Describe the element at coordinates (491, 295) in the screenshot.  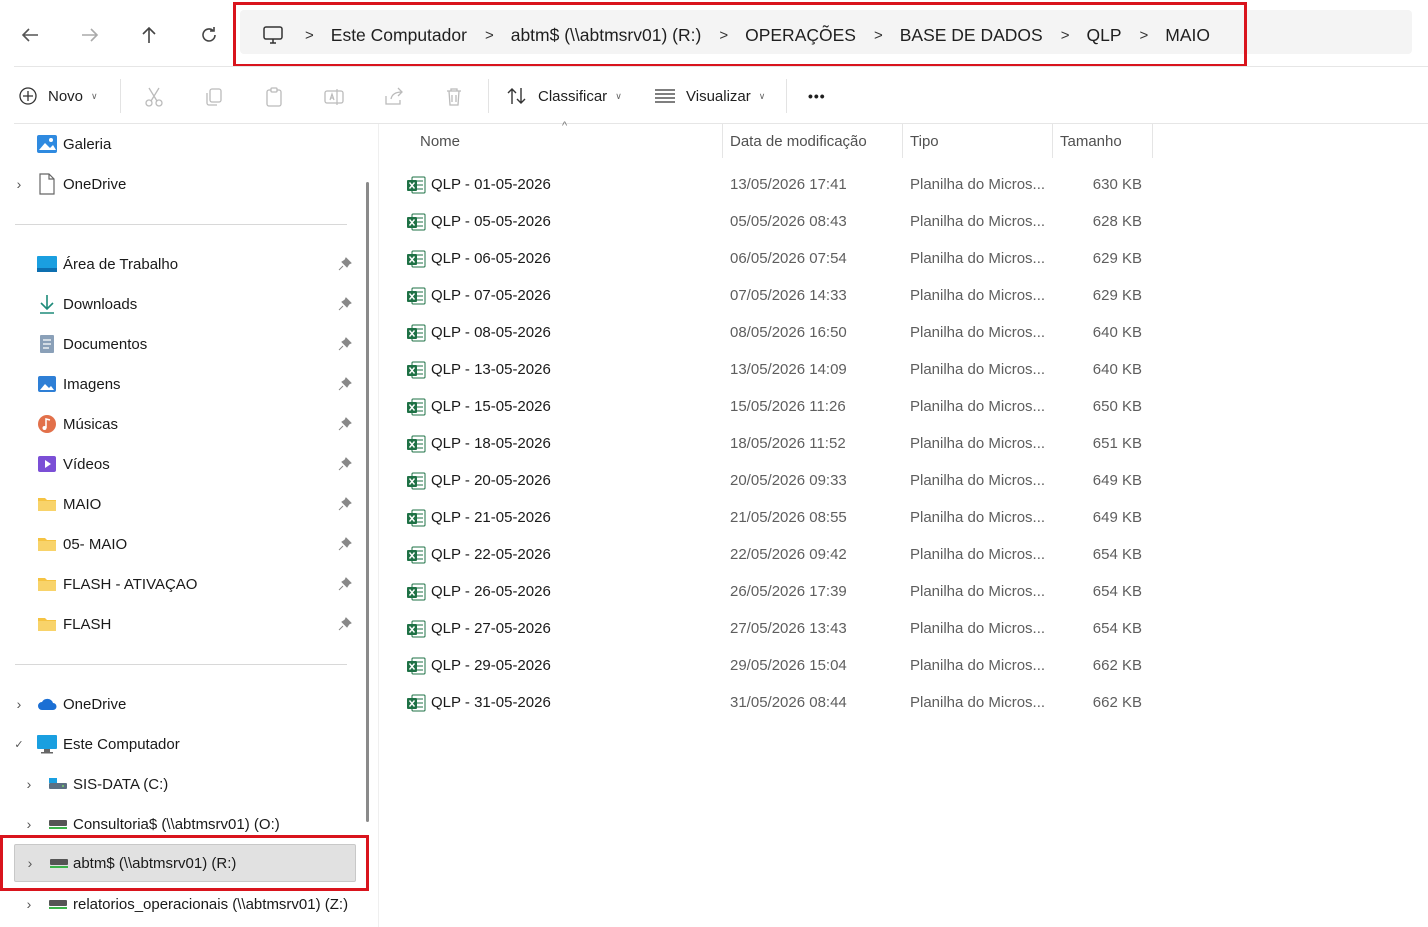
I see `file-name: QLP - 07-05-2026` at that location.